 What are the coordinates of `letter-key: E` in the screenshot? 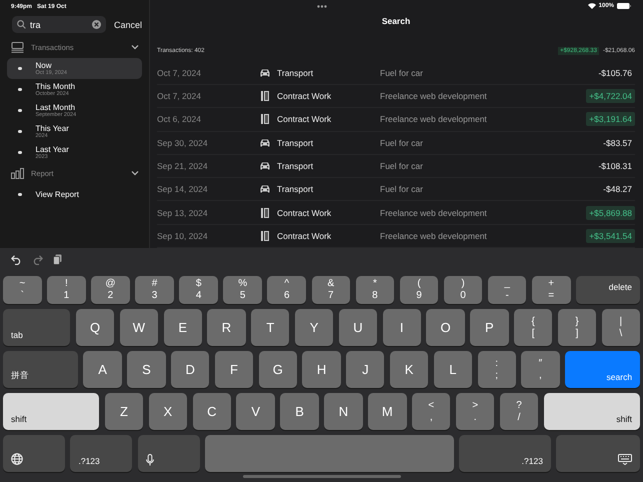 It's located at (183, 327).